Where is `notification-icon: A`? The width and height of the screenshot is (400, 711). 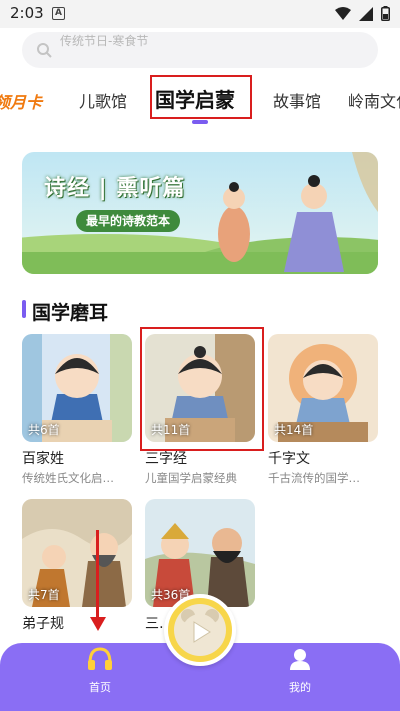
notification-icon: A is located at coordinates (58, 13).